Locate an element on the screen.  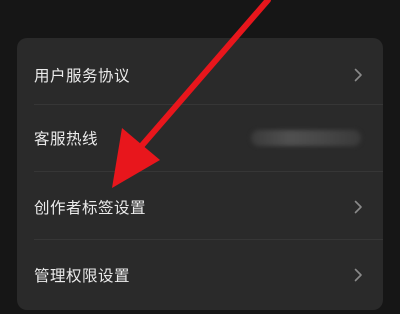
settings-item-label: 客服热线 is located at coordinates (66, 139).